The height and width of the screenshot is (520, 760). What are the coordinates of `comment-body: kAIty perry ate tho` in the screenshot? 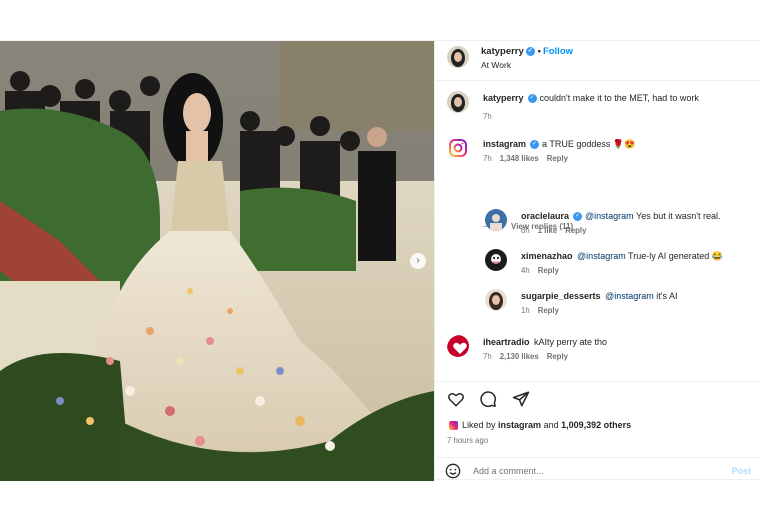 It's located at (571, 342).